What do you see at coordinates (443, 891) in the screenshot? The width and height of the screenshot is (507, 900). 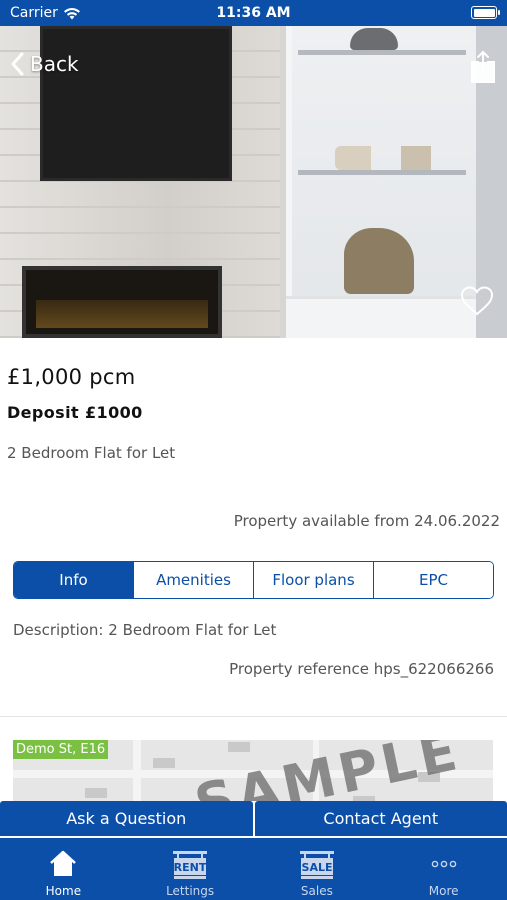 I see `nav-more-label: More` at bounding box center [443, 891].